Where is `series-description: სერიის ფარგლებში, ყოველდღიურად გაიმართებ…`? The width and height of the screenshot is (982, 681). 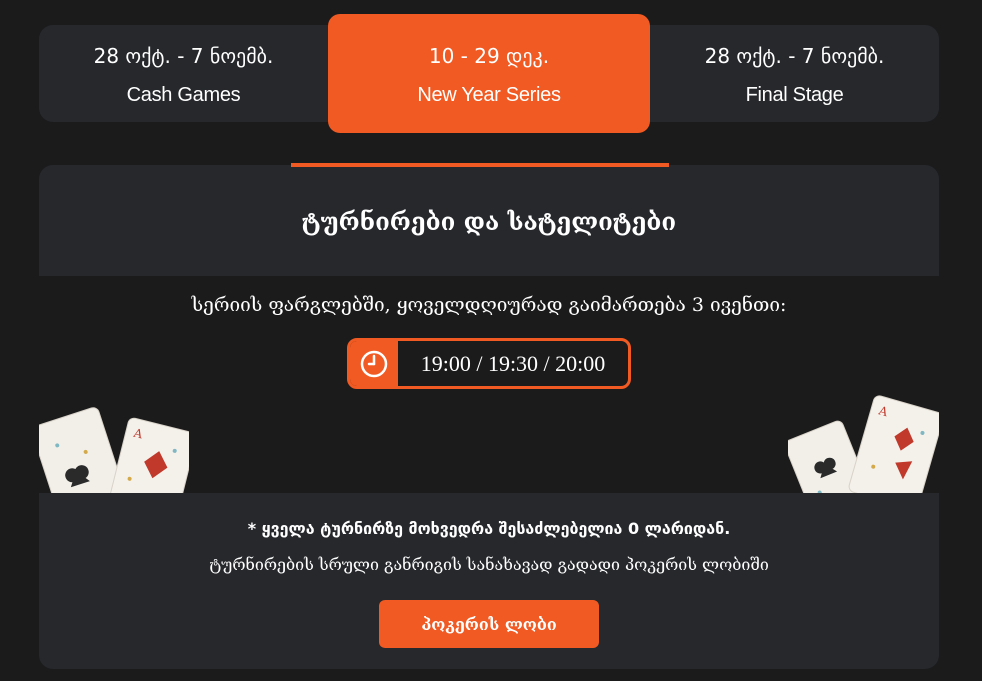
series-description: სერიის ფარგლებში, ყოველდღიურად გაიმართებ… is located at coordinates (489, 305).